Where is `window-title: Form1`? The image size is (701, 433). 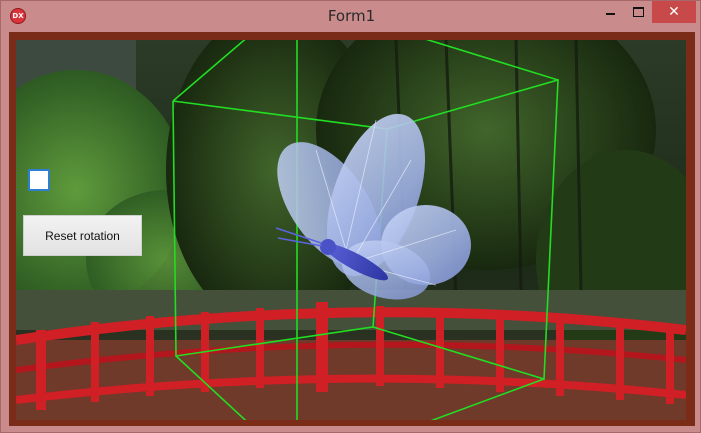 window-title: Form1 is located at coordinates (351, 16).